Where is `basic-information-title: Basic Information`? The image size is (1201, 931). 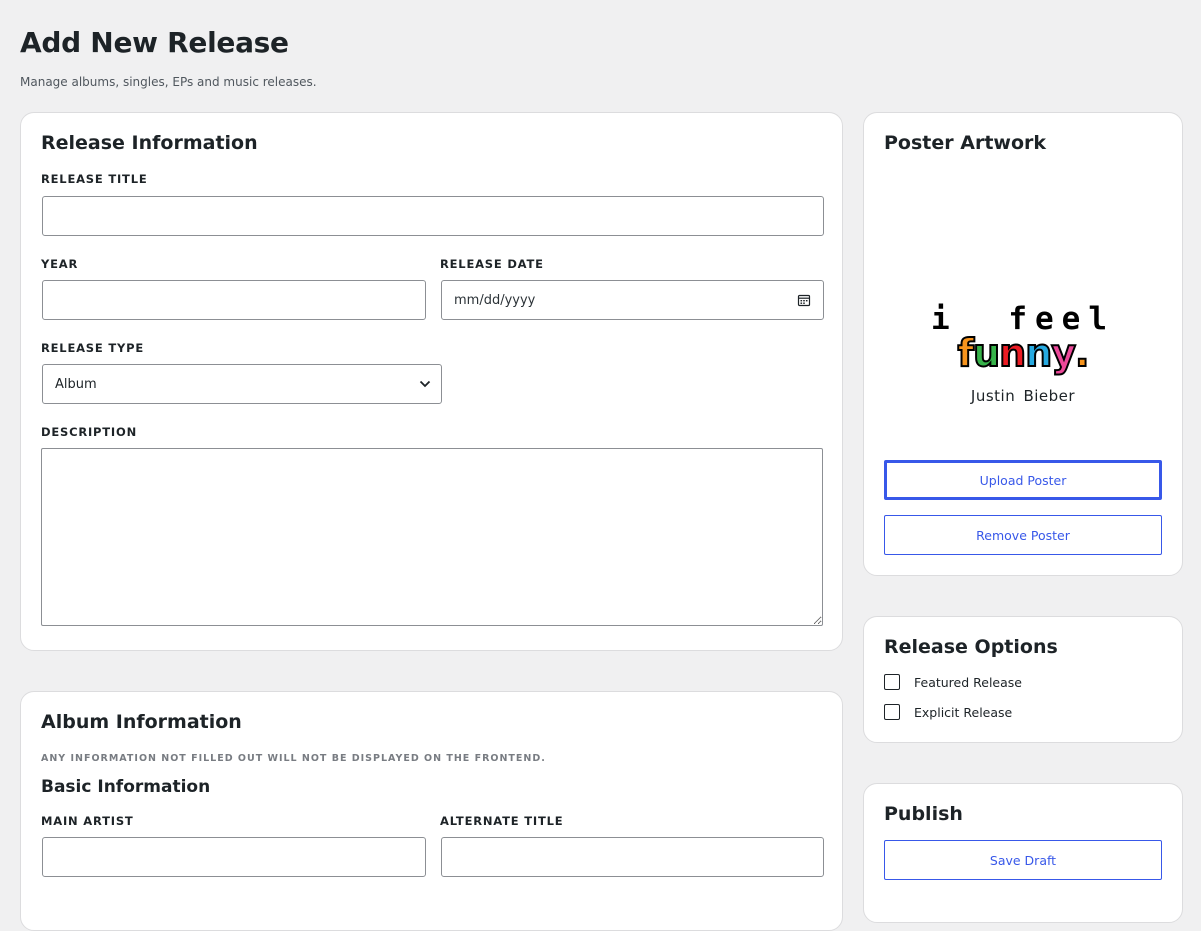 basic-information-title: Basic Information is located at coordinates (126, 787).